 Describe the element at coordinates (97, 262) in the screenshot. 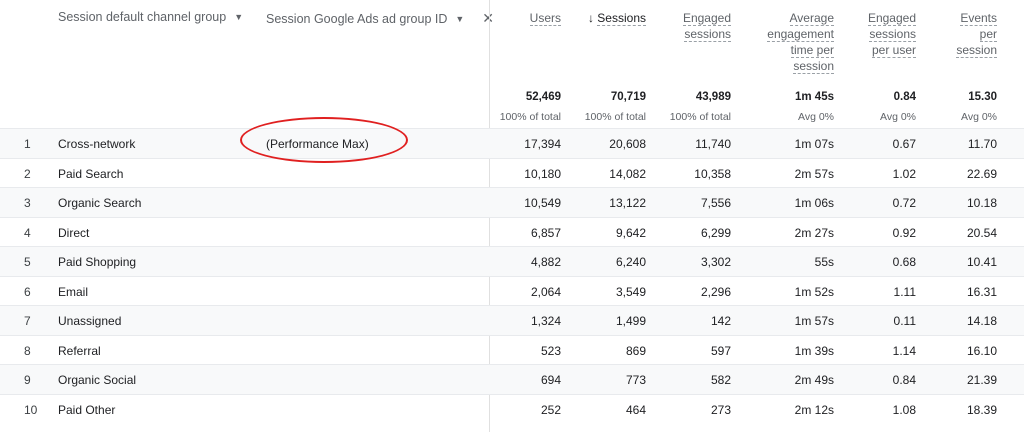

I see `channel-name: Paid Shopping` at that location.